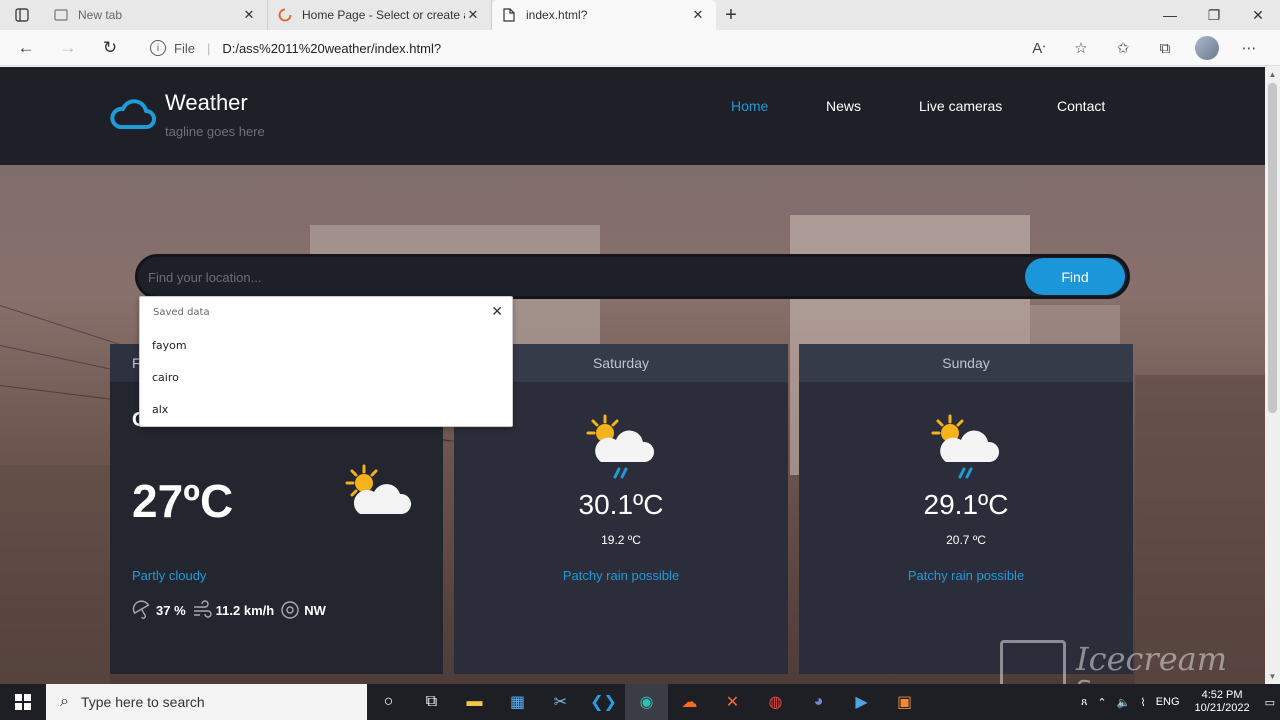 Image resolution: width=1280 pixels, height=720 pixels. What do you see at coordinates (1173, 680) in the screenshot?
I see `watermark-line2: Screen Recorder` at bounding box center [1173, 680].